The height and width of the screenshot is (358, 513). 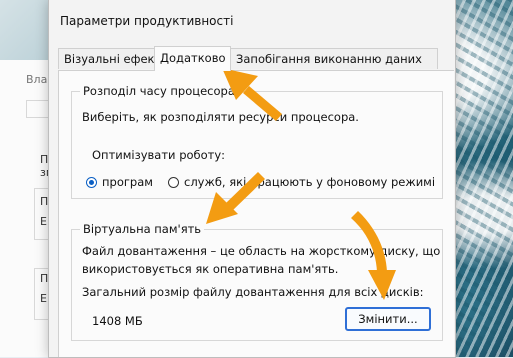 What do you see at coordinates (309, 182) in the screenshot?
I see `background-services-radio-label: служб, які працюють у фоновому режимі` at bounding box center [309, 182].